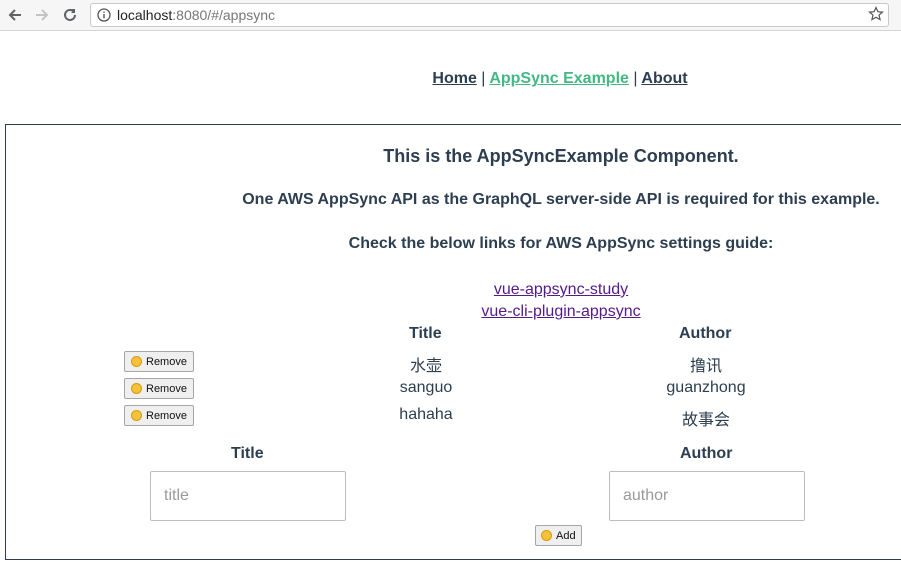 The image size is (901, 564). What do you see at coordinates (489, 15) in the screenshot?
I see `address-bar: localhost:8080/#/appsync` at bounding box center [489, 15].